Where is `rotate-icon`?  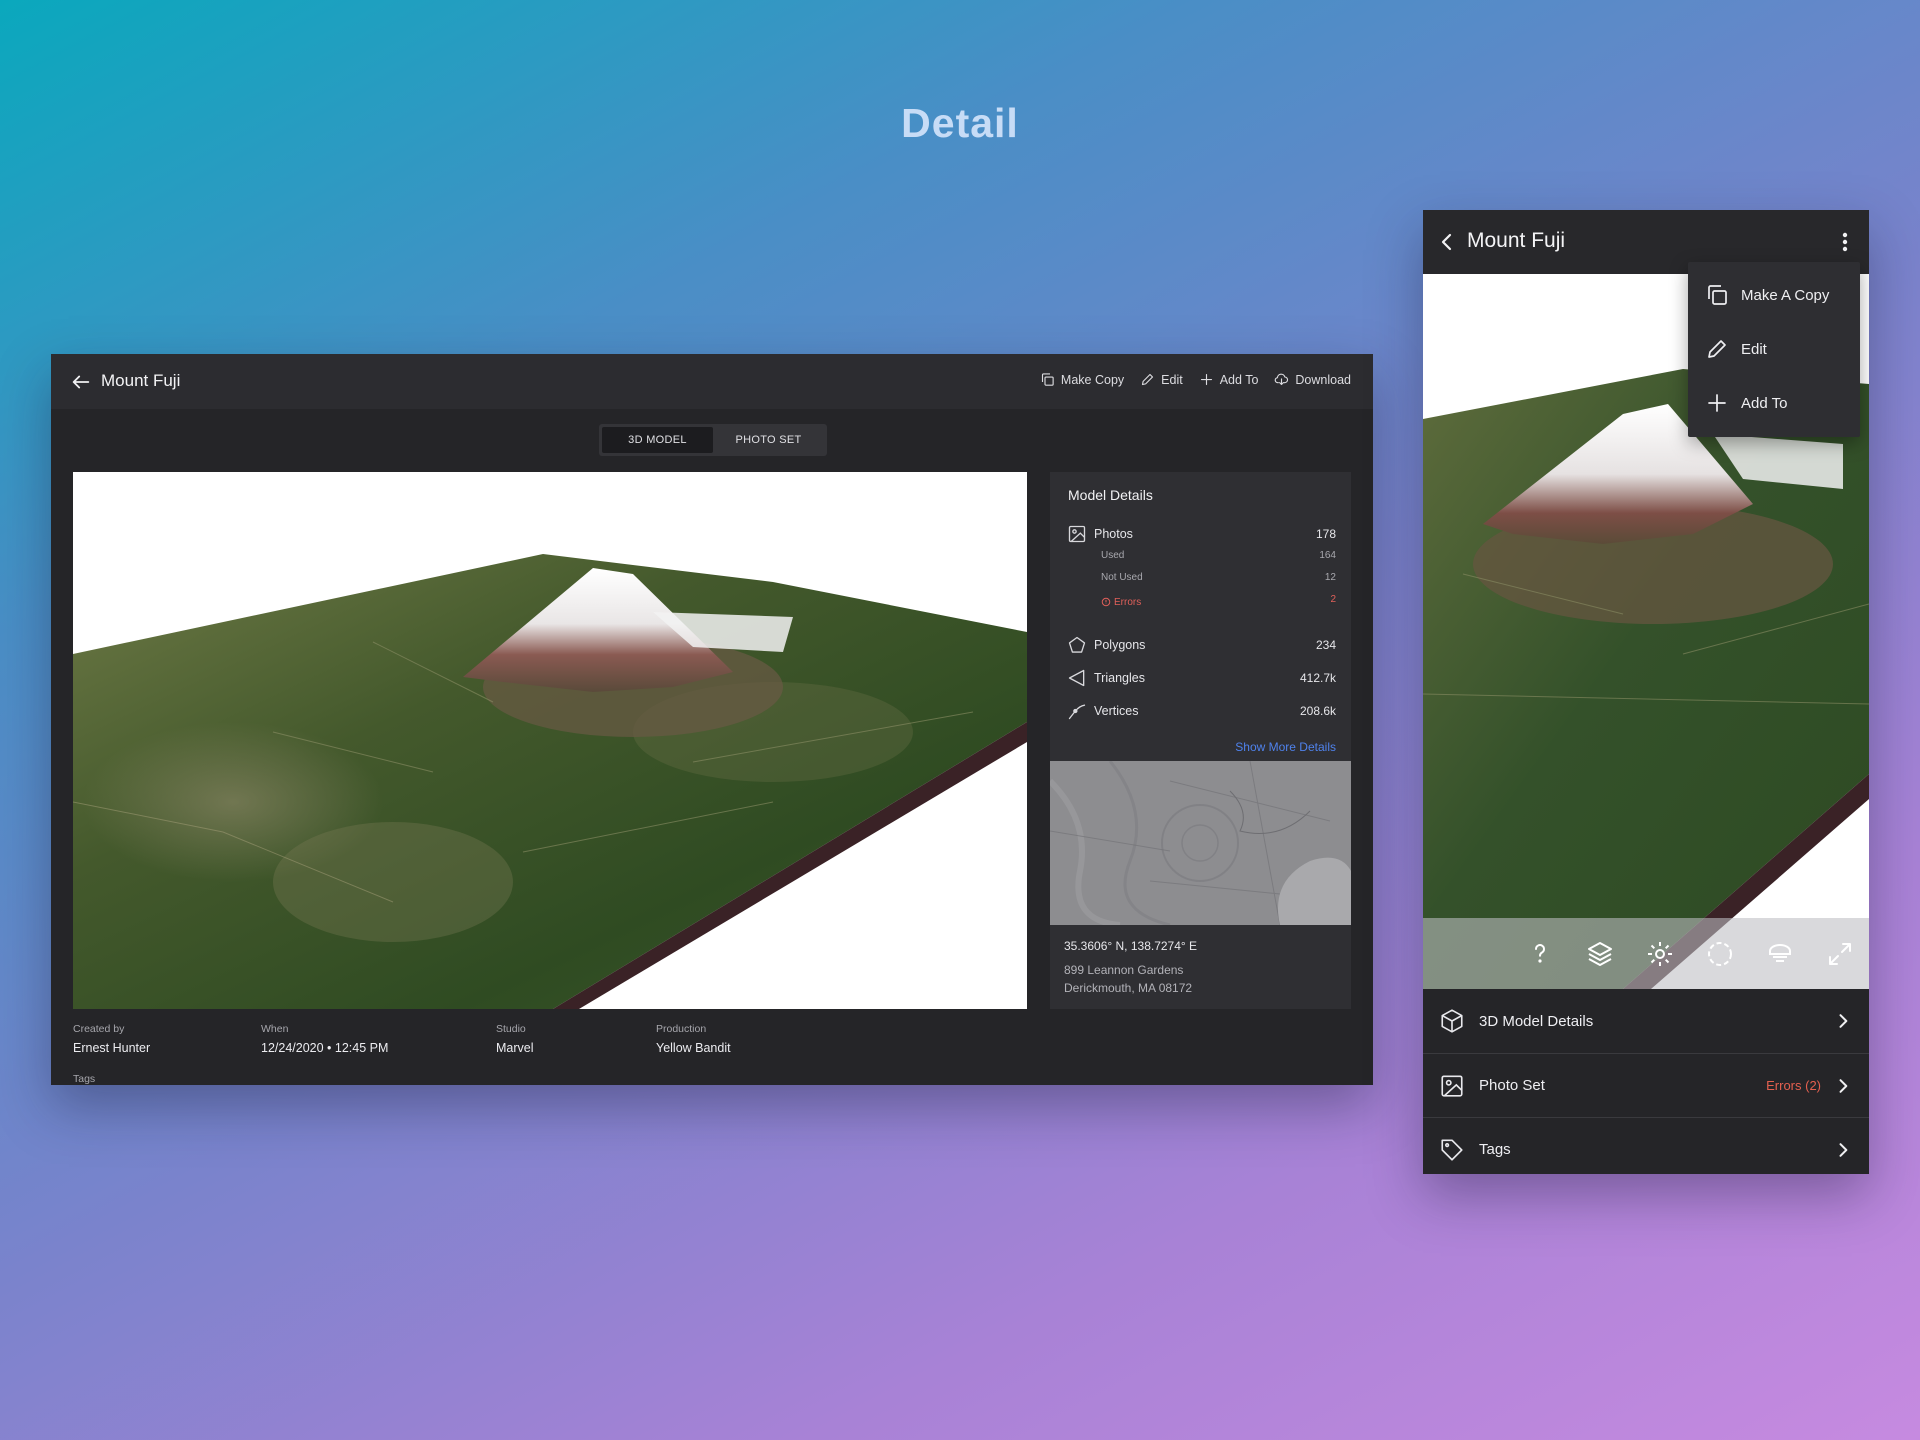
rotate-icon is located at coordinates (1720, 954).